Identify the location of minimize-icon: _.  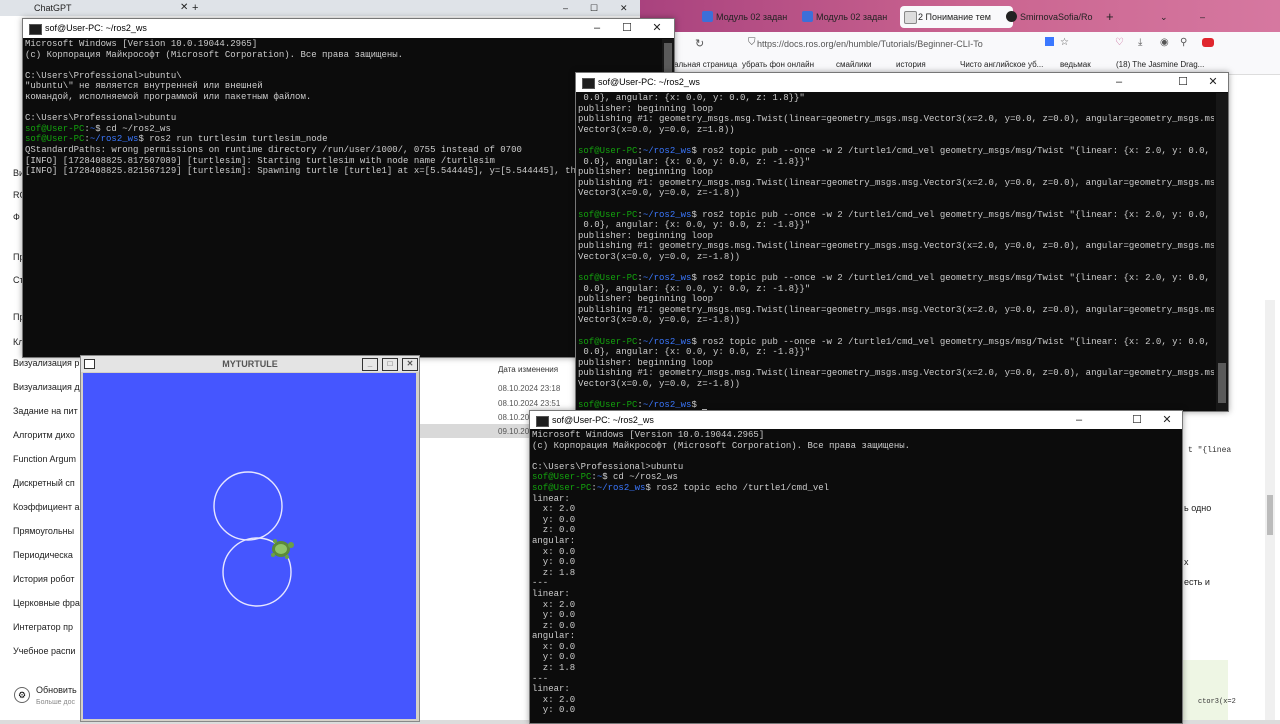
(370, 364).